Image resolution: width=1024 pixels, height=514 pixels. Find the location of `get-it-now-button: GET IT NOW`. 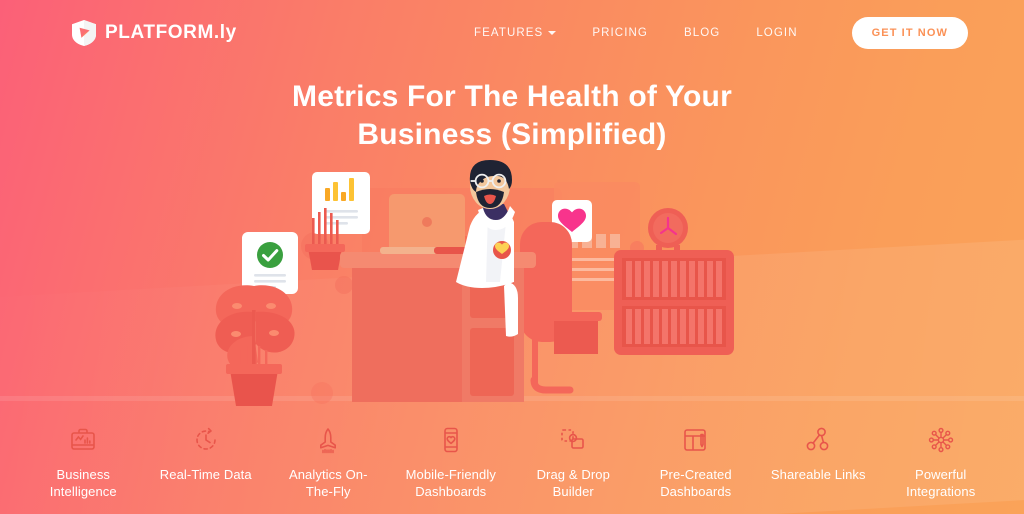

get-it-now-button: GET IT NOW is located at coordinates (909, 33).